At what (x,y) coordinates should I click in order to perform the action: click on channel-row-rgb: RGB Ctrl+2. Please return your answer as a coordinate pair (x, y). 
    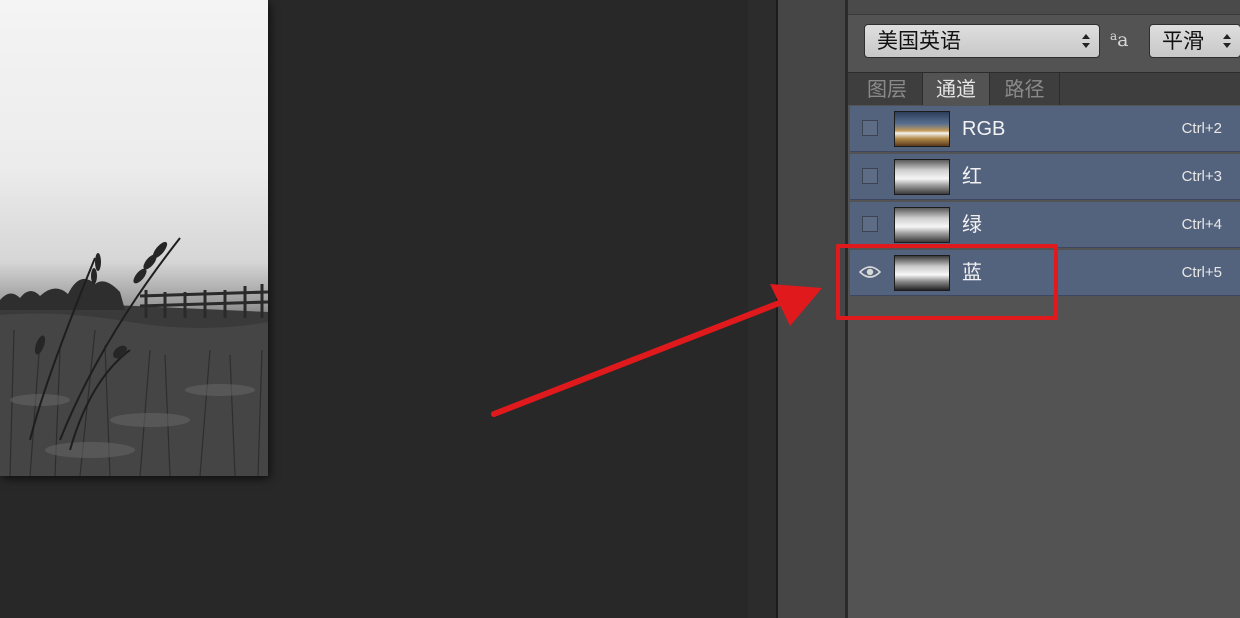
    Looking at the image, I should click on (1045, 129).